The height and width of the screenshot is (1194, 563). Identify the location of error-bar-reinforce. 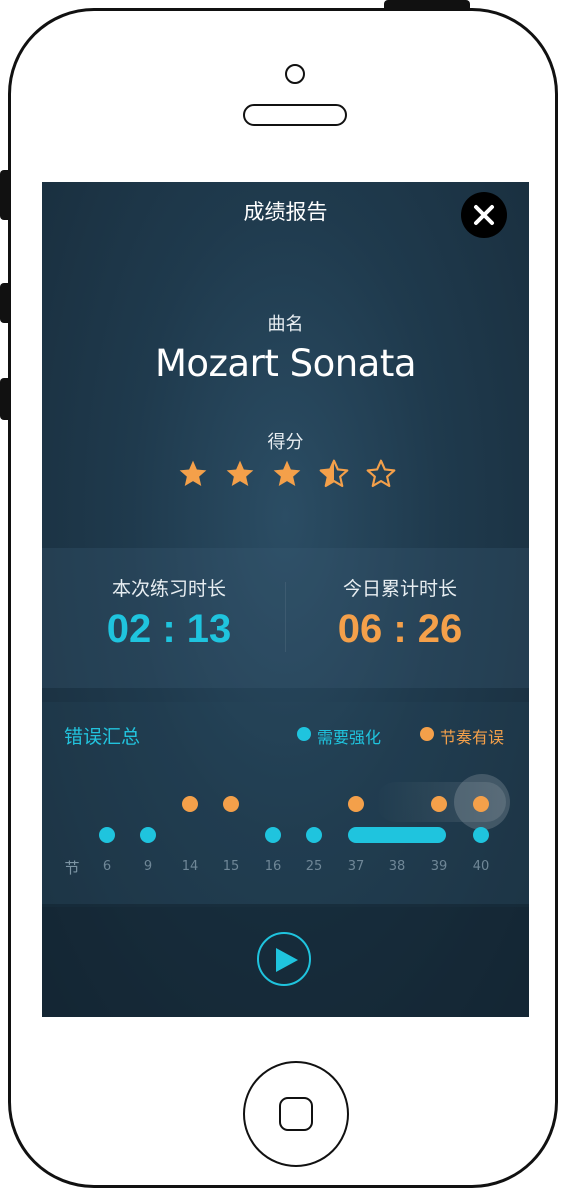
(397, 835).